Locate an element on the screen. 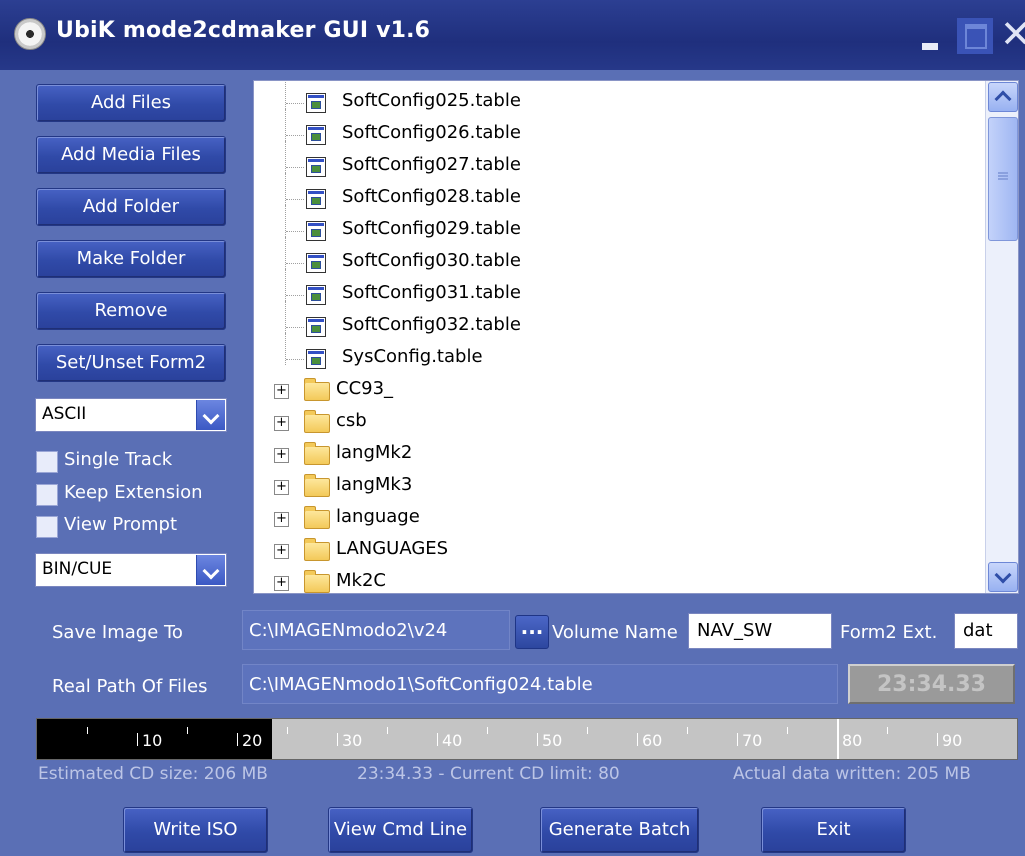 The image size is (1025, 856). set-unset-form2-button: Set/Unset Form2 is located at coordinates (131, 363).